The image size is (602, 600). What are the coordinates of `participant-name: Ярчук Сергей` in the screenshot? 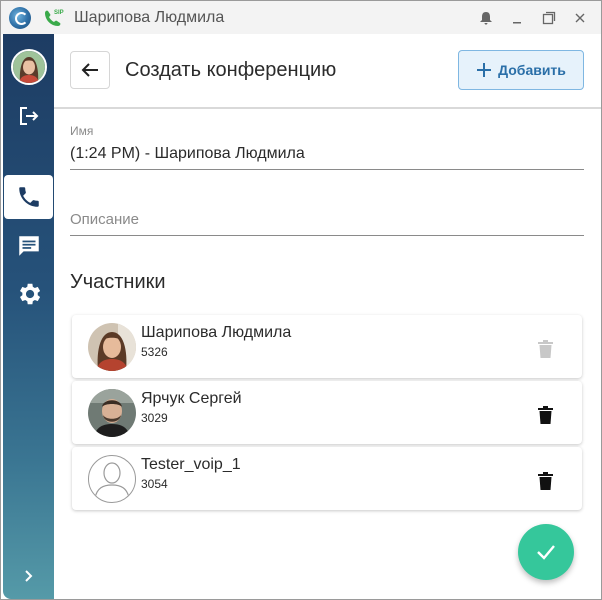 It's located at (191, 398).